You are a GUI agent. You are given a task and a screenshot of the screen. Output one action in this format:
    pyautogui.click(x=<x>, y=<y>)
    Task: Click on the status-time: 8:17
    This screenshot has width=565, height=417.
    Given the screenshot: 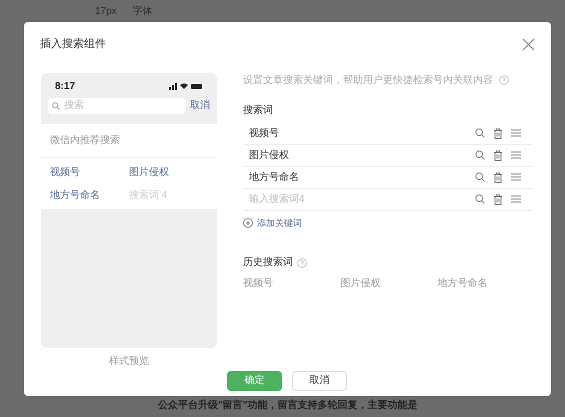 What is the action you would take?
    pyautogui.click(x=65, y=87)
    